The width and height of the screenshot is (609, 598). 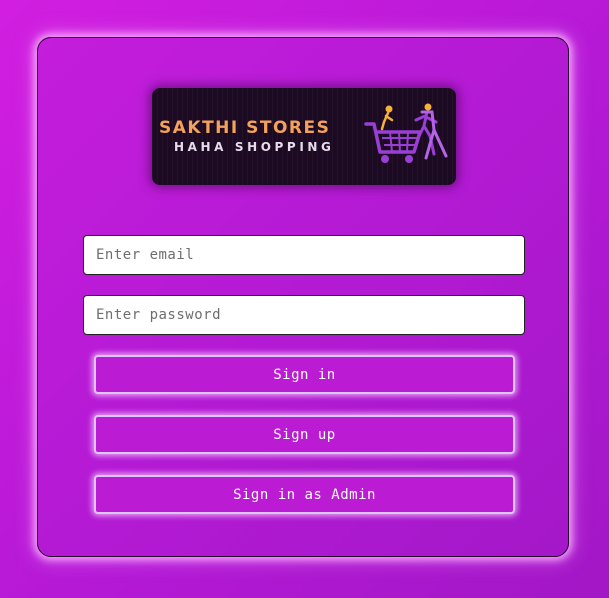 I want to click on admin-sign-in-button: Sign in as Admin, so click(x=304, y=494).